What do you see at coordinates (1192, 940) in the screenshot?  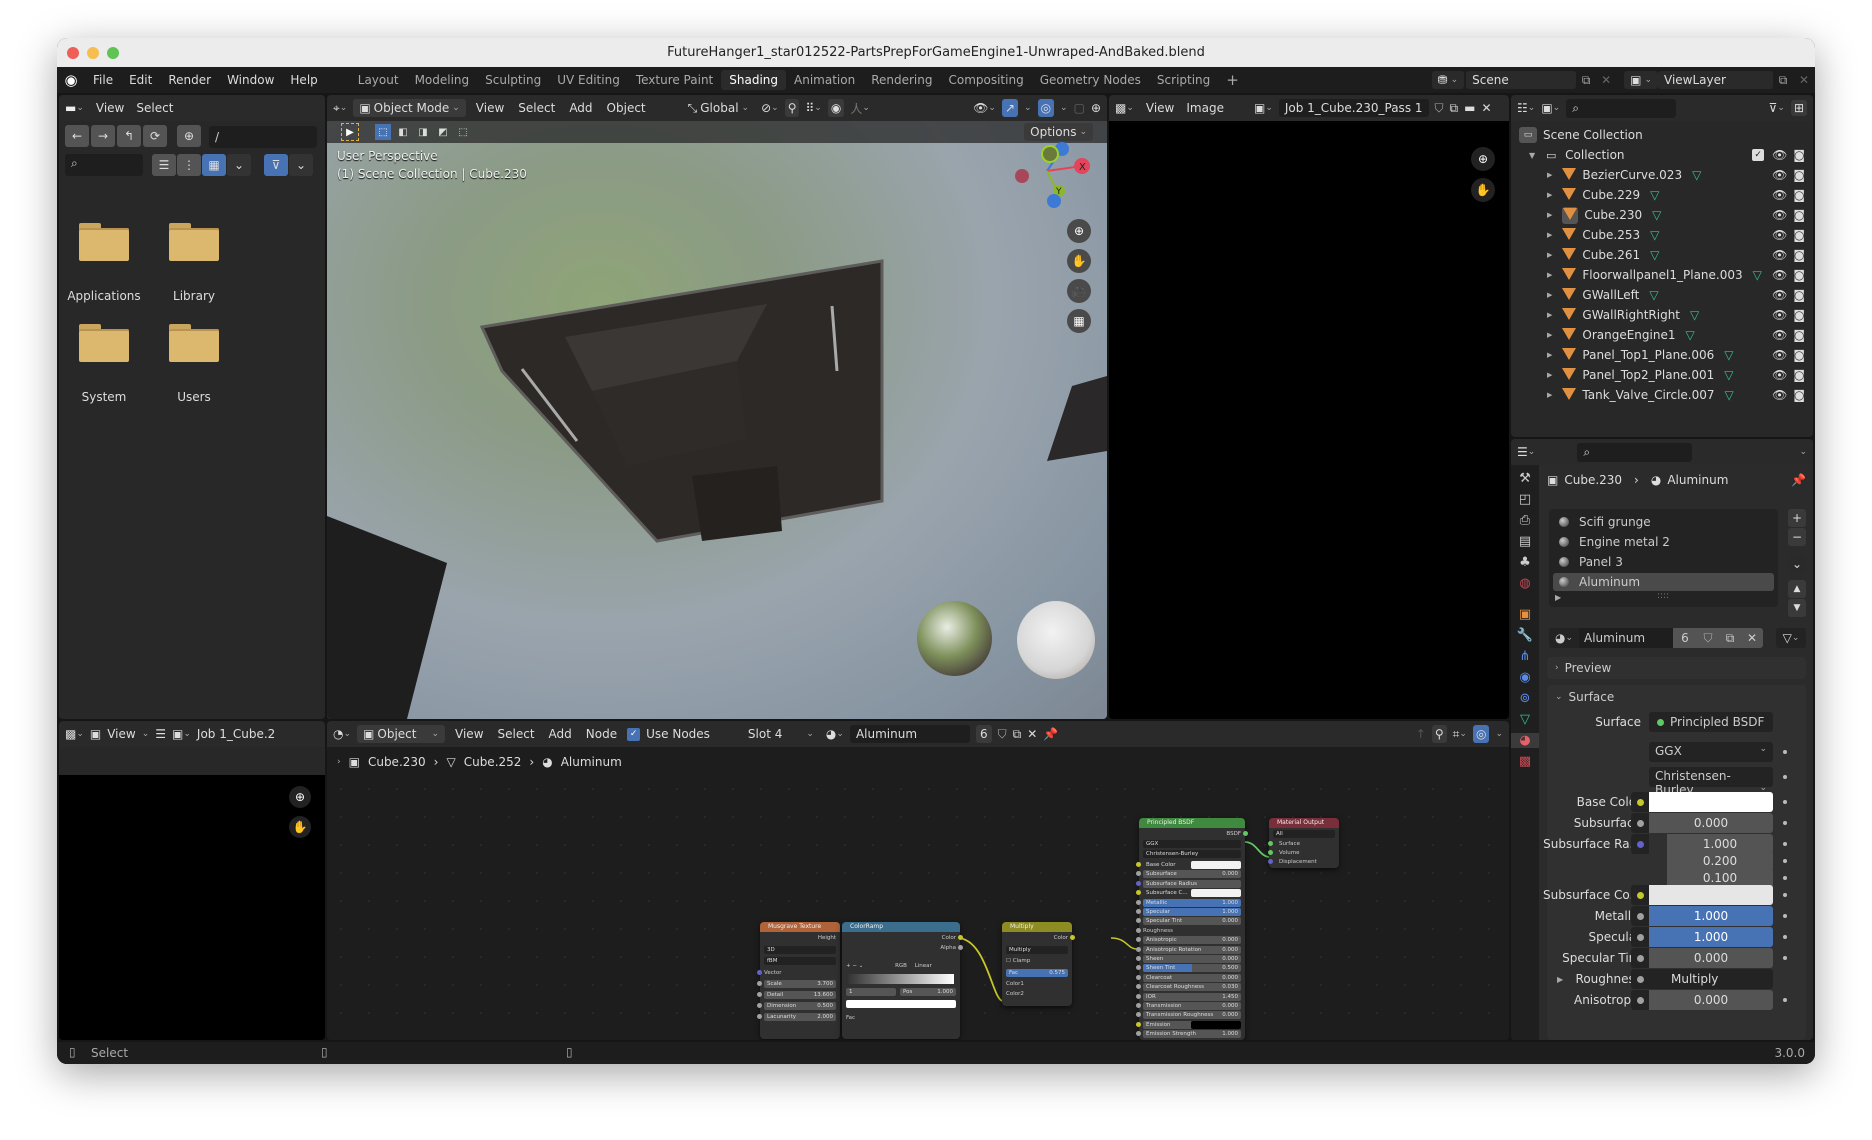 I see `bsdf-input-row: Anisotropic 0.000` at bounding box center [1192, 940].